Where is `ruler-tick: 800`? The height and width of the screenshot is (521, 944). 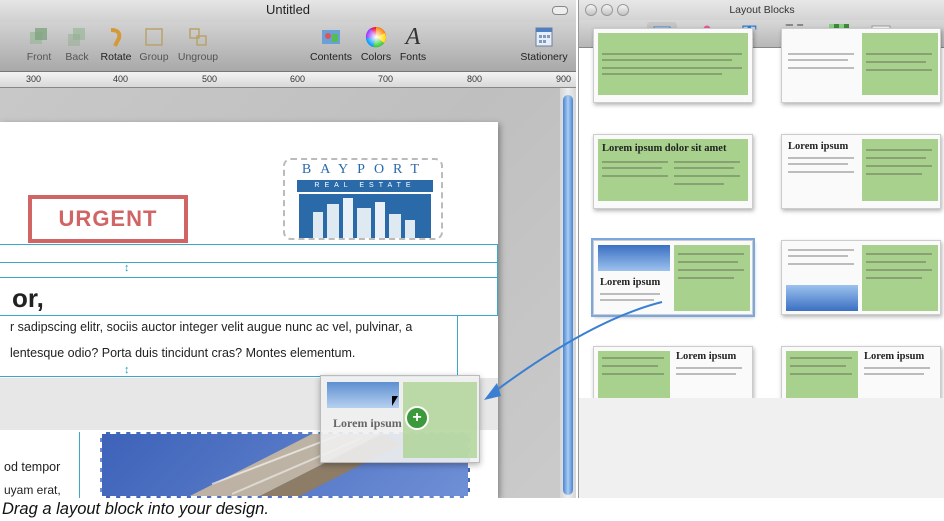 ruler-tick: 800 is located at coordinates (475, 79).